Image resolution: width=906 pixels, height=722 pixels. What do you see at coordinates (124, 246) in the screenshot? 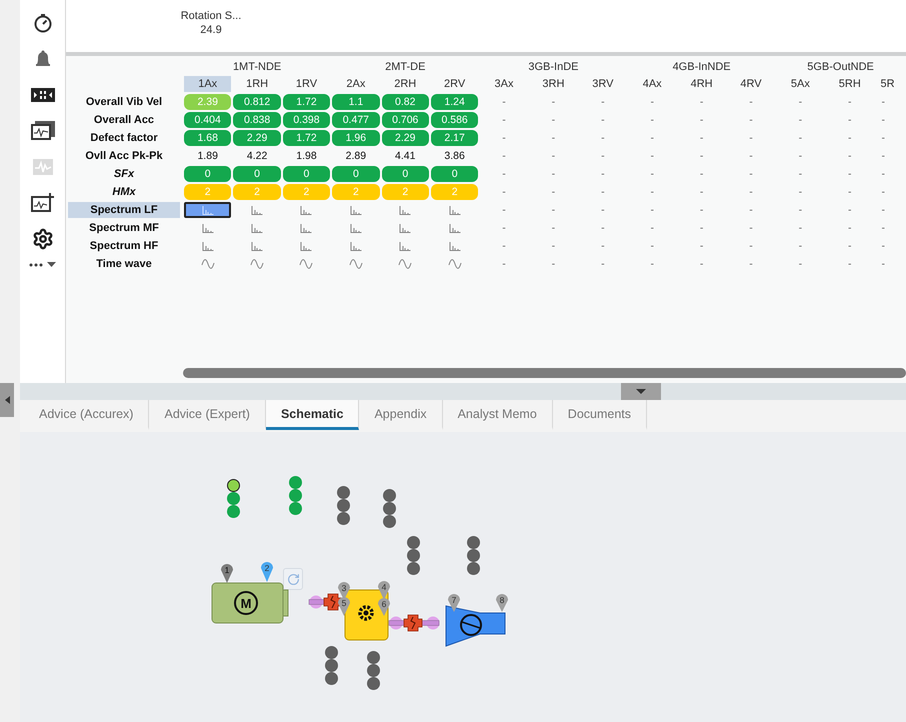
I see `row-label: Spectrum HF` at bounding box center [124, 246].